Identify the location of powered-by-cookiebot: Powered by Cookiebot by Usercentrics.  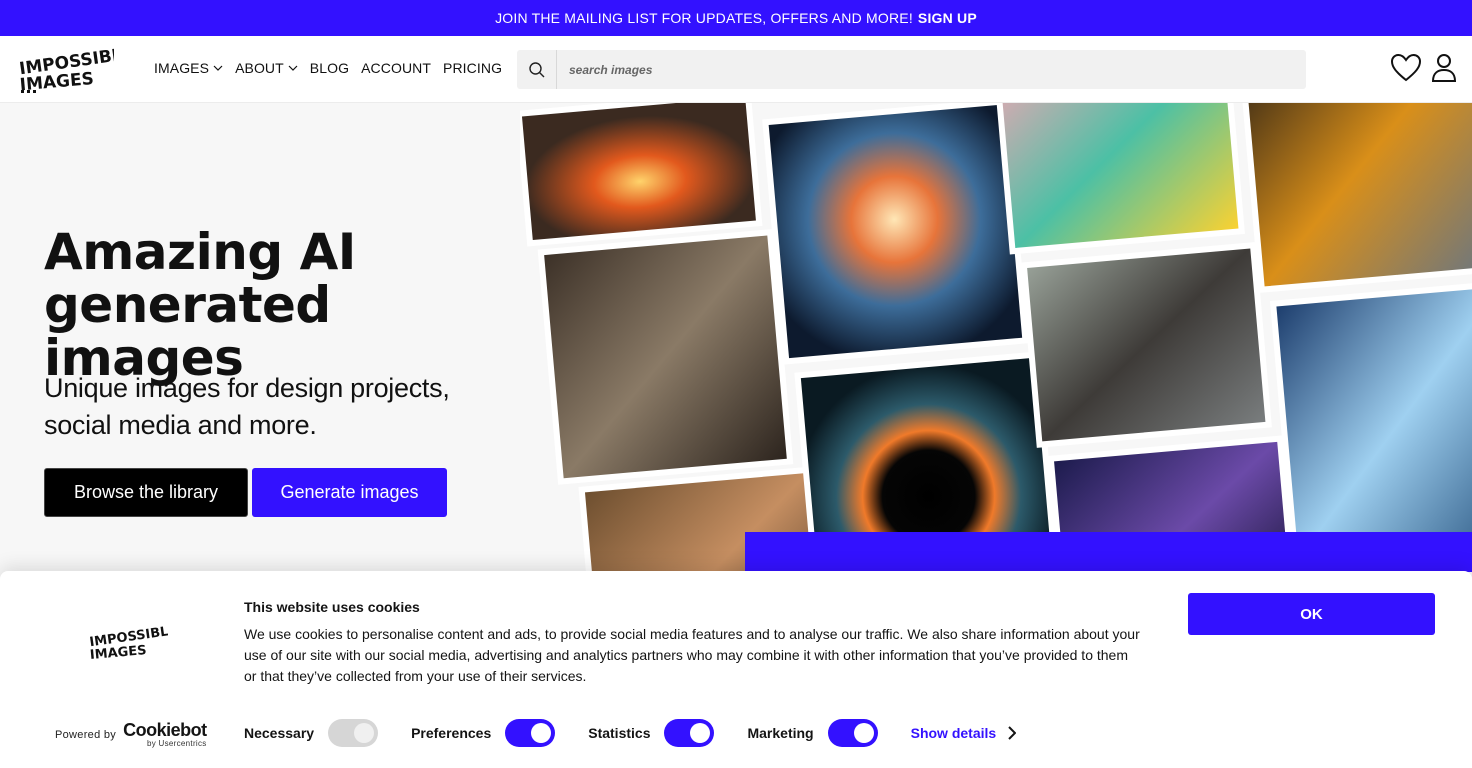
(131, 734).